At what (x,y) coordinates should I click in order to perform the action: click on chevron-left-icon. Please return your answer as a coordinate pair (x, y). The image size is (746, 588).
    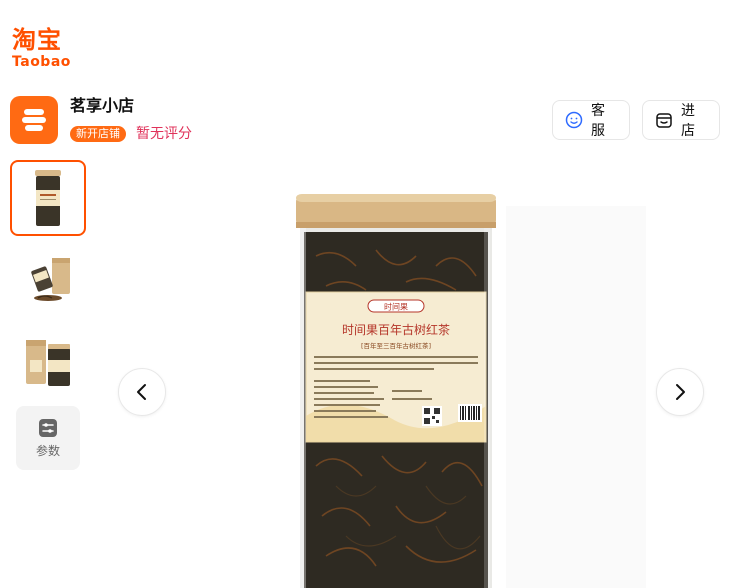
    Looking at the image, I should click on (141, 392).